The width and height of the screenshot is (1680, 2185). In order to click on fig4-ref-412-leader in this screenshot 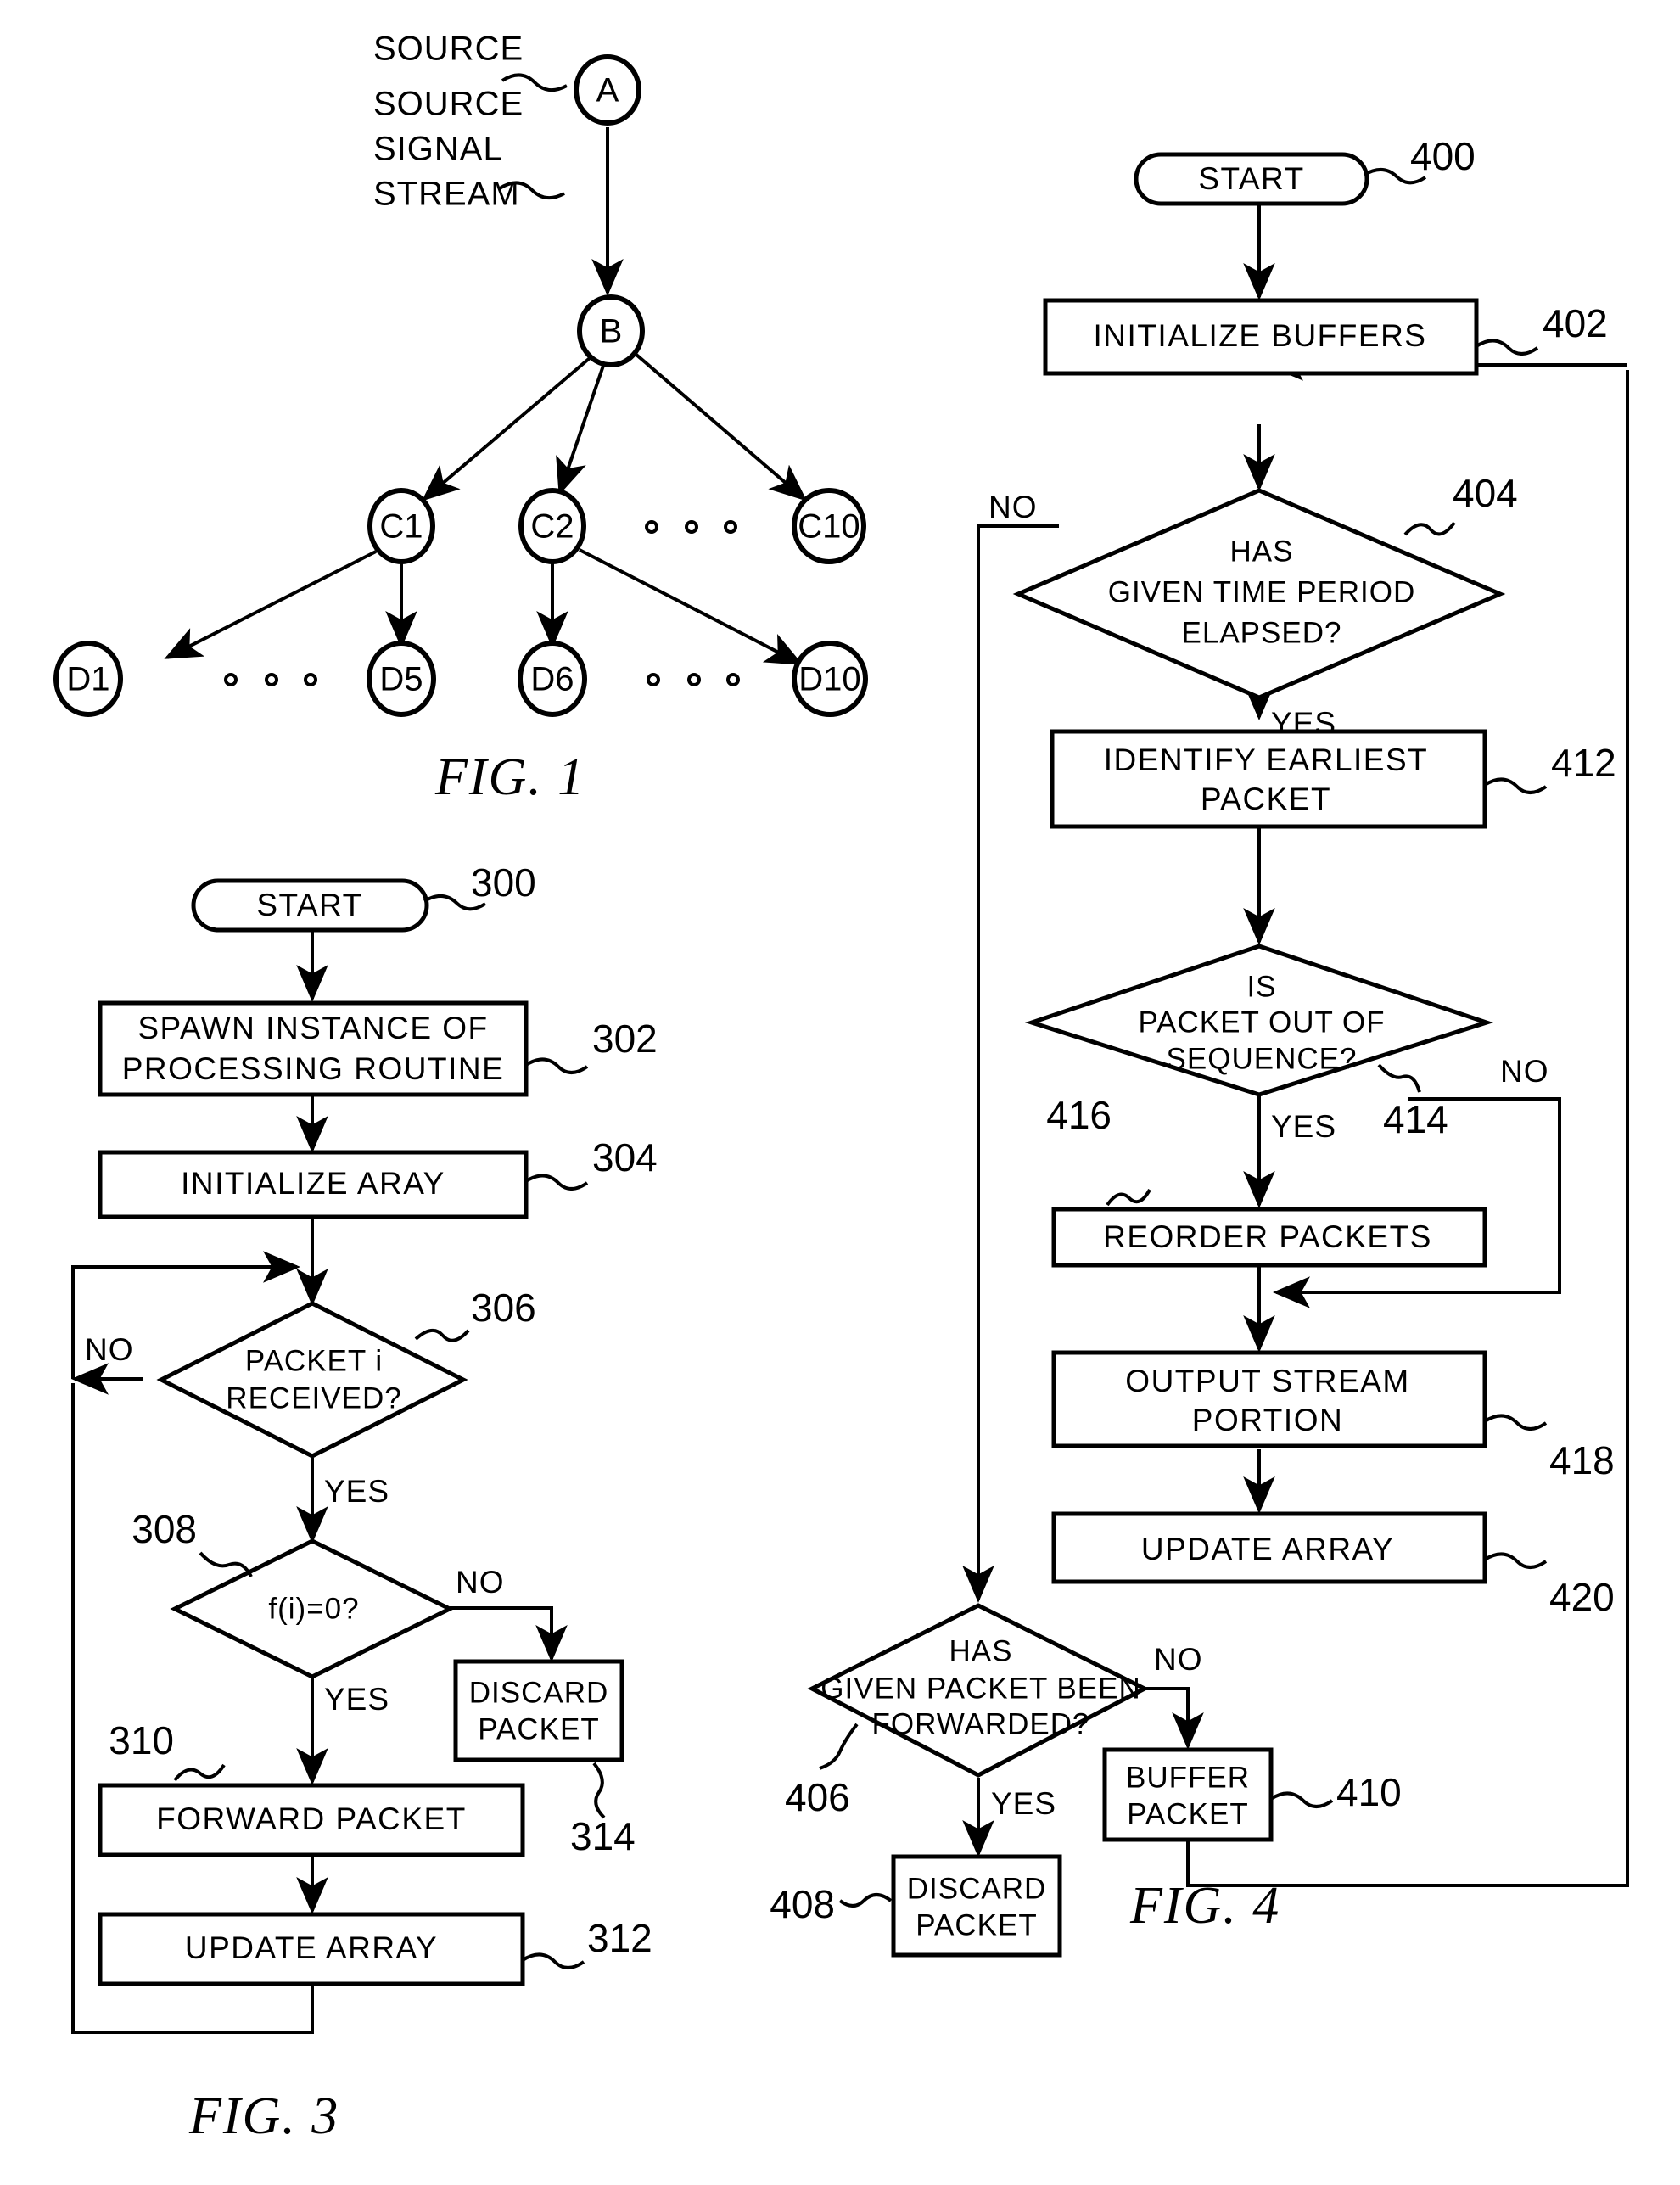, I will do `click(1515, 786)`.